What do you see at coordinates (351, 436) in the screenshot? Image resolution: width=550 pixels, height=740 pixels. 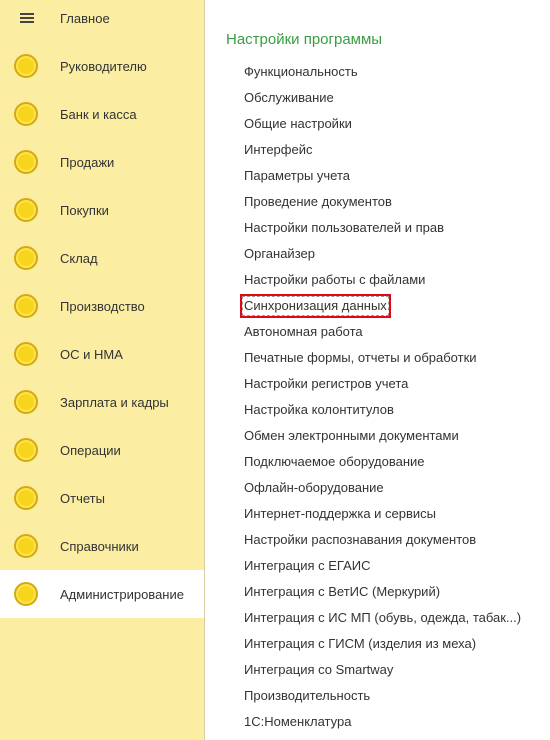 I see `settings-link: Обмен электронными документами` at bounding box center [351, 436].